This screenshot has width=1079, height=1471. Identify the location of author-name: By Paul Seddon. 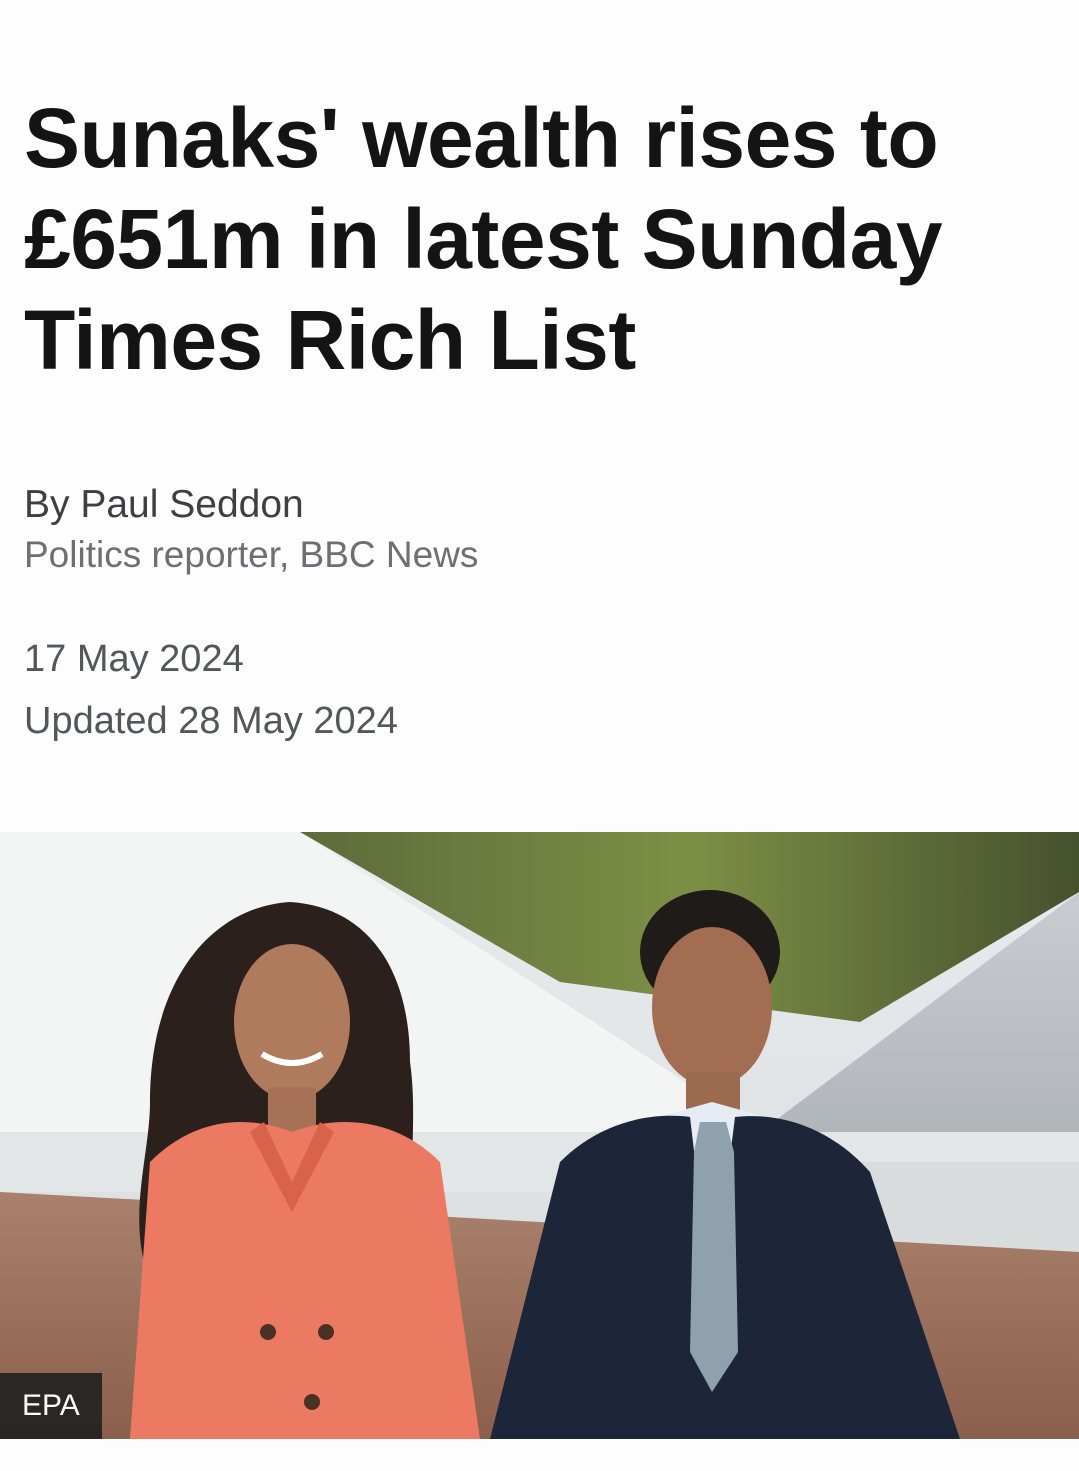
(251, 505).